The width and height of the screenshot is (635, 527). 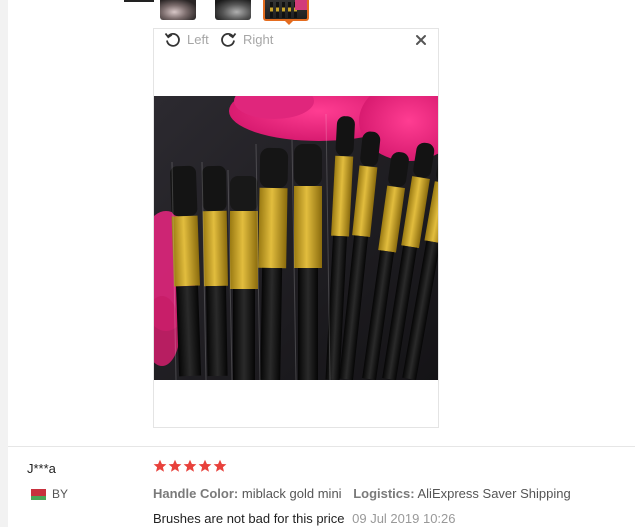 I want to click on country-code: BY, so click(x=60, y=494).